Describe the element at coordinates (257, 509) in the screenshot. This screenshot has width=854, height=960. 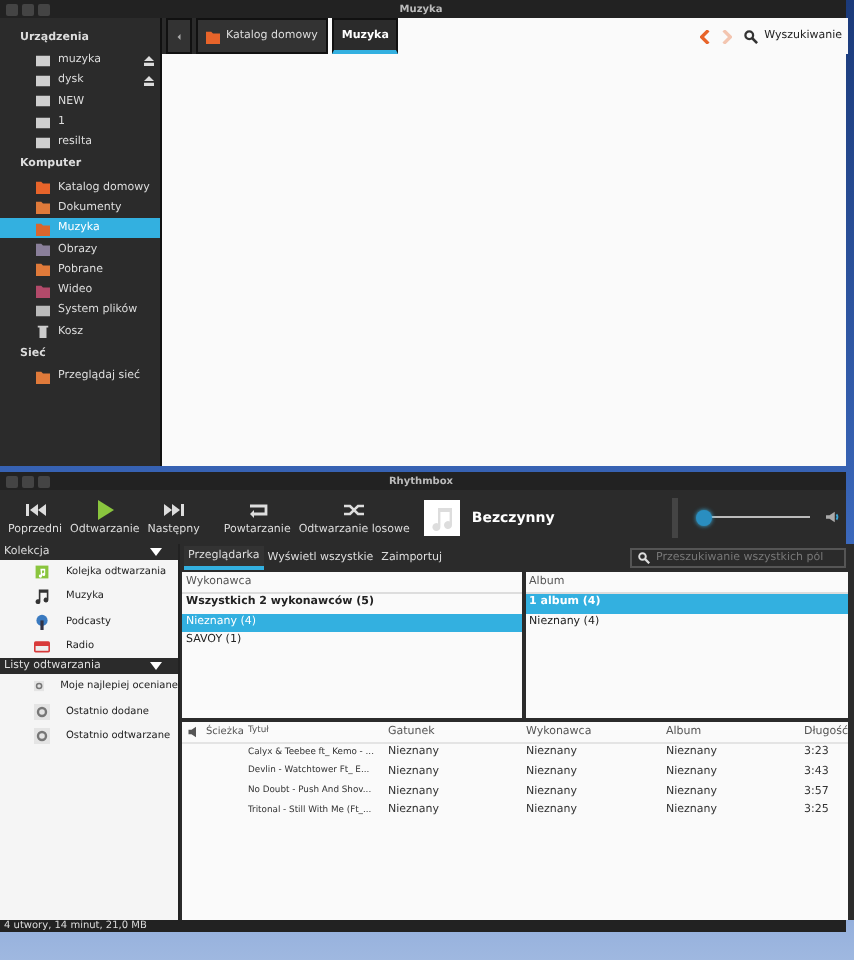
I see `repeat-icon` at that location.